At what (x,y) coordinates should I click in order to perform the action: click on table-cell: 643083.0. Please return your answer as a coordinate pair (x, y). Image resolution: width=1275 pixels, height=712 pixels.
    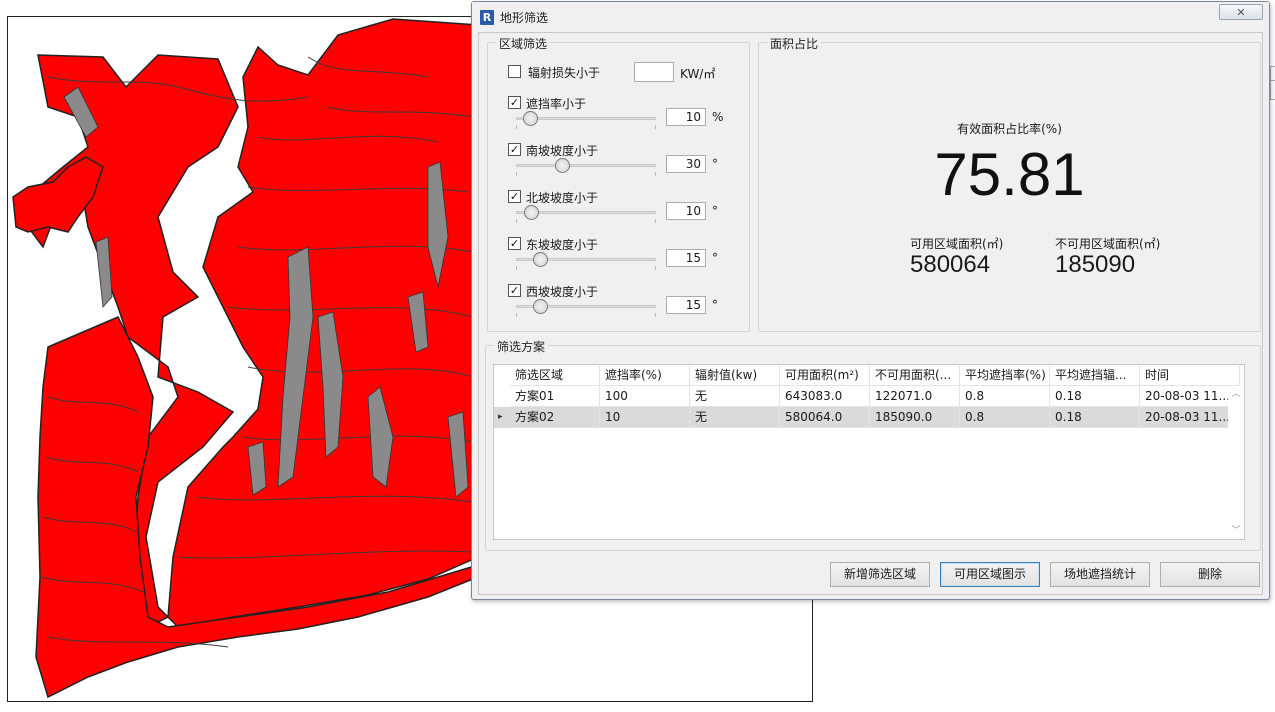
    Looking at the image, I should click on (825, 396).